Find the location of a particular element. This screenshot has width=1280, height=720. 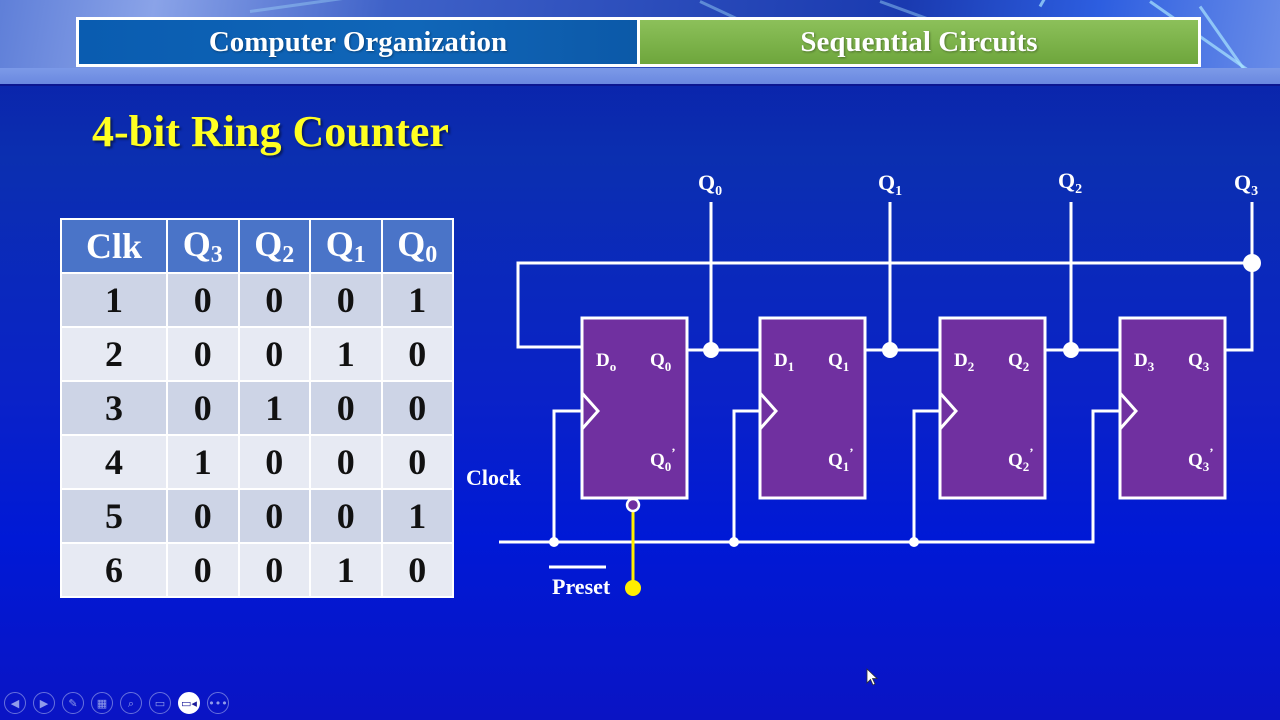

zoom-icon: ⌕ is located at coordinates (131, 703).